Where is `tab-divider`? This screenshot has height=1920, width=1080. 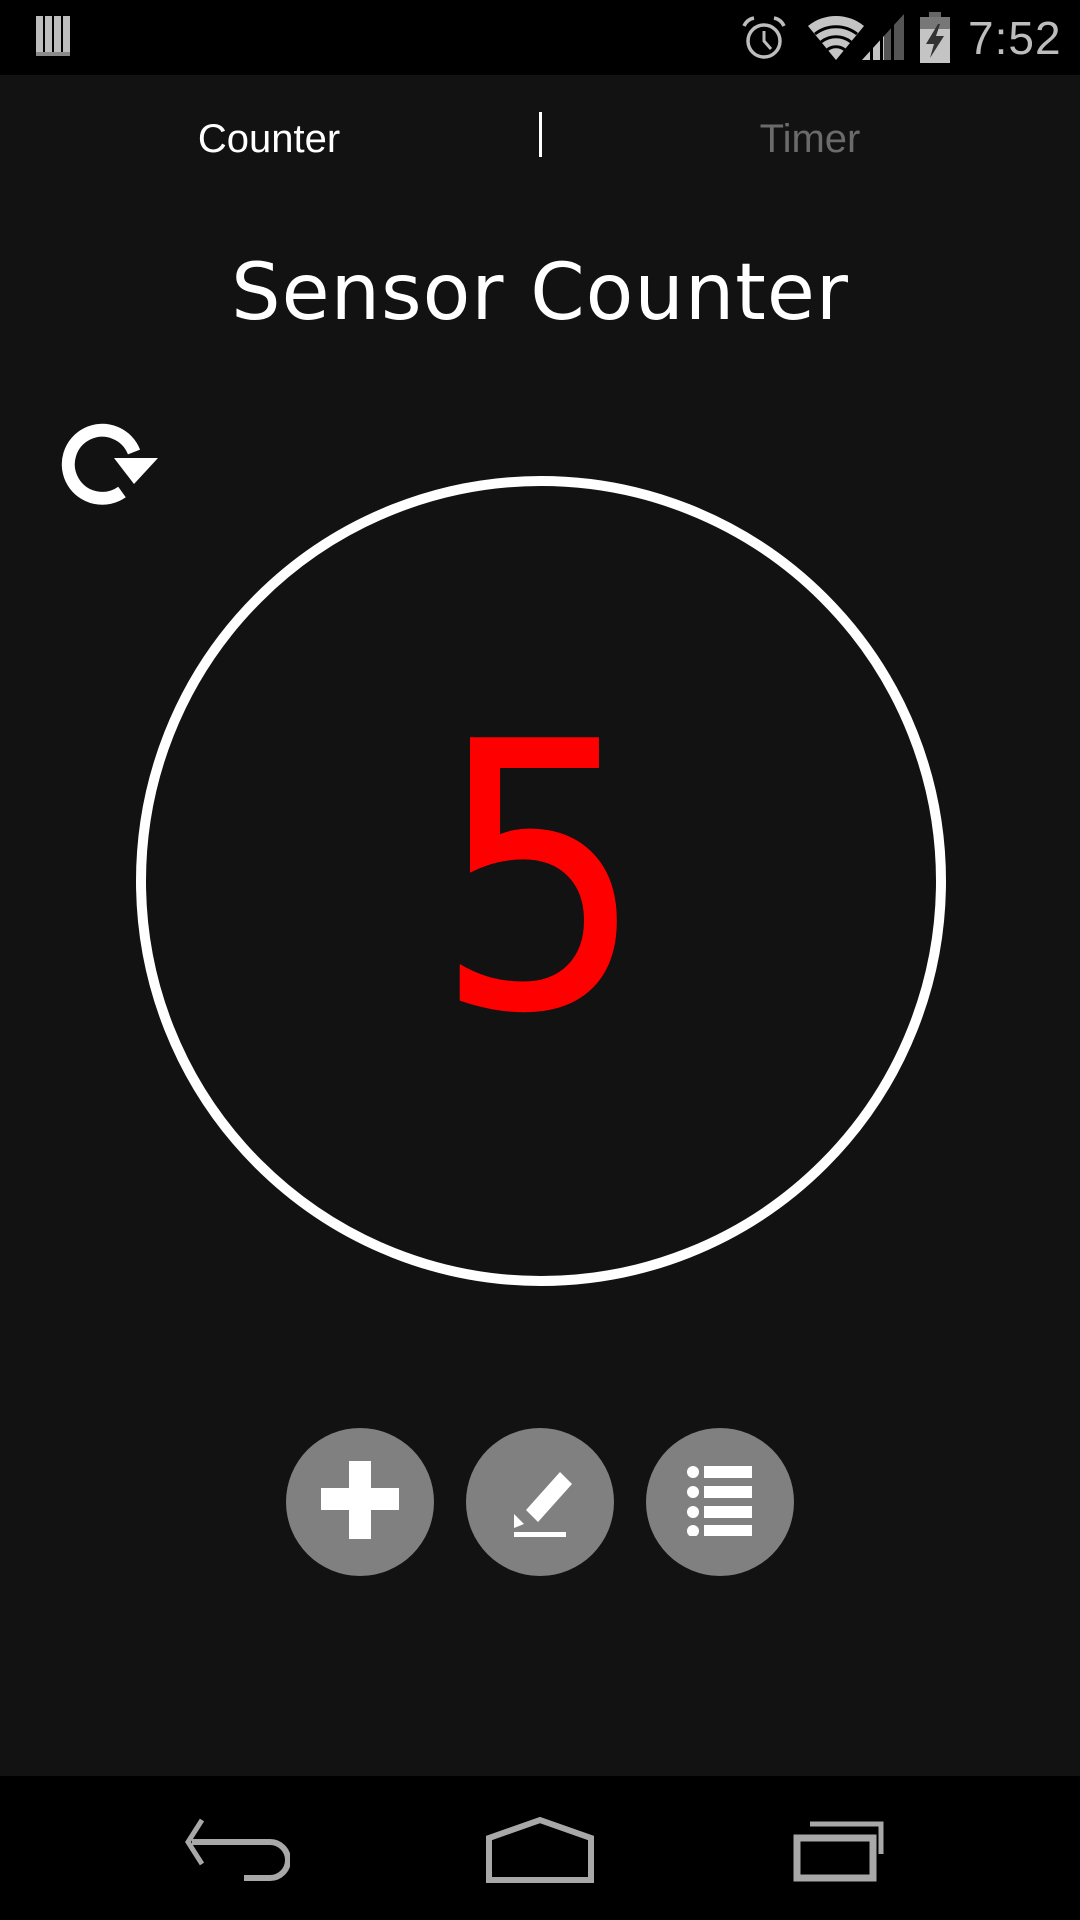
tab-divider is located at coordinates (540, 134).